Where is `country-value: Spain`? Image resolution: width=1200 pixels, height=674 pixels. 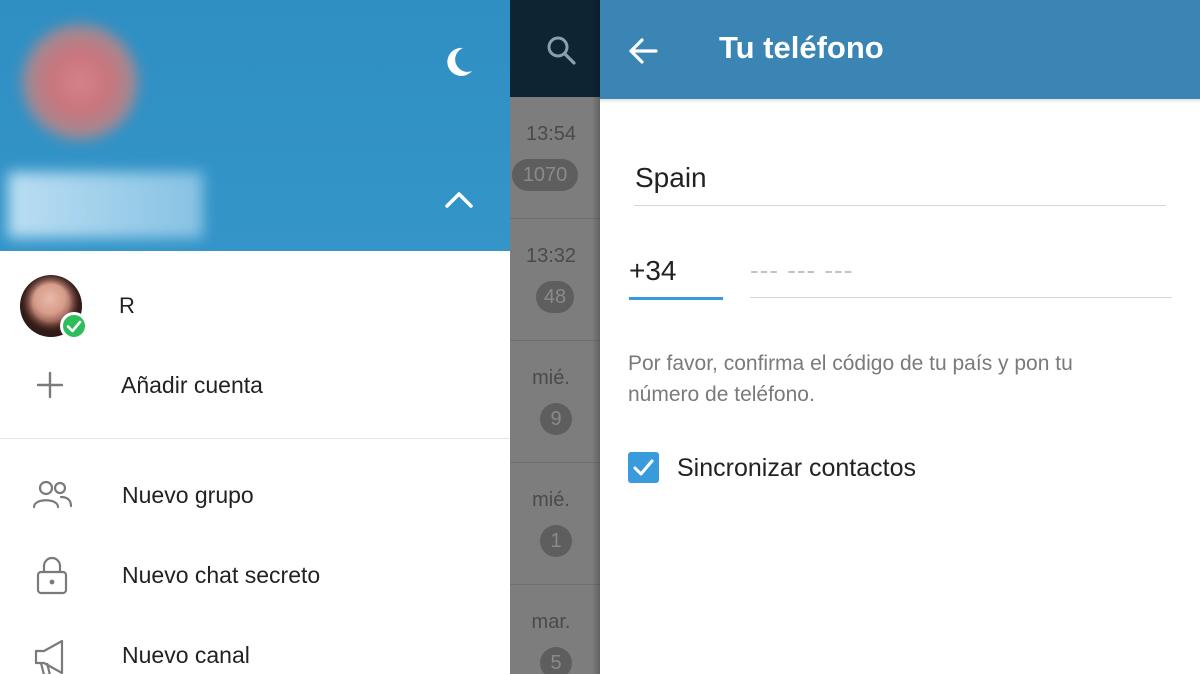 country-value: Spain is located at coordinates (671, 177).